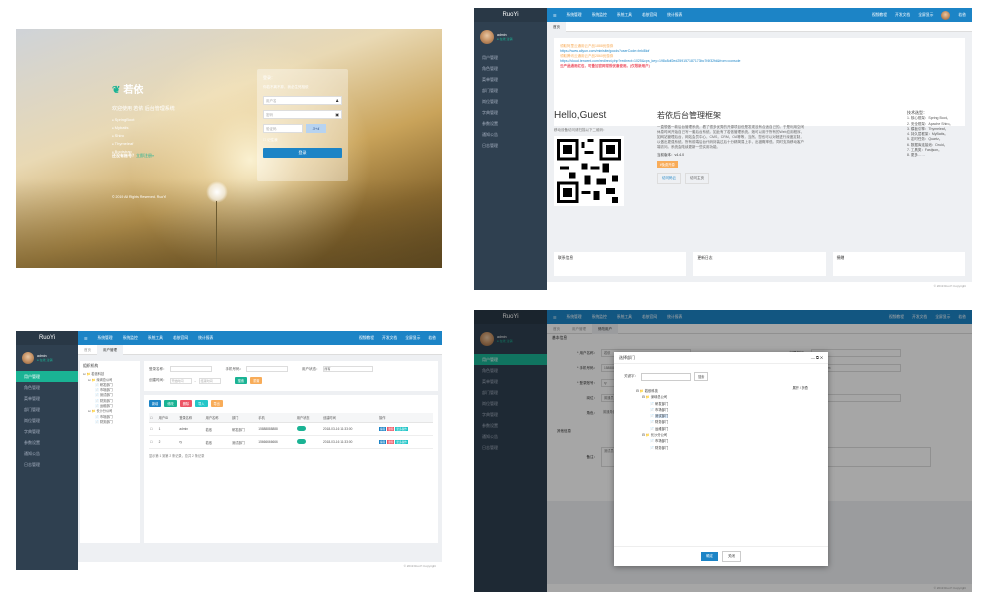 The width and height of the screenshot is (990, 604). What do you see at coordinates (669, 178) in the screenshot?
I see `visit-gitee-button: 访问码云` at bounding box center [669, 178].